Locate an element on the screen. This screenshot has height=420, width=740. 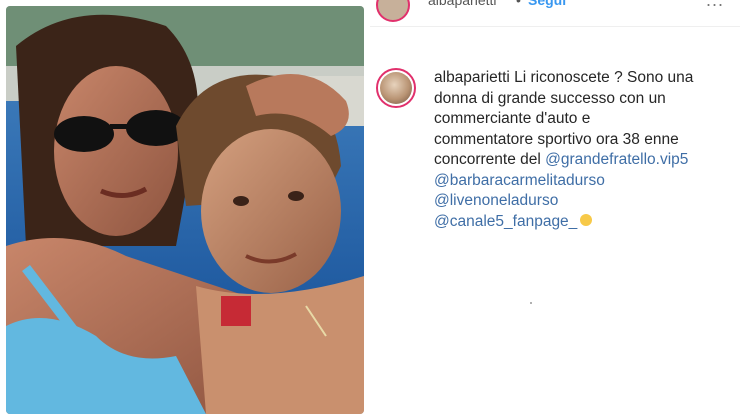
caption-line-2: donna di grande successo con un is located at coordinates (550, 98).